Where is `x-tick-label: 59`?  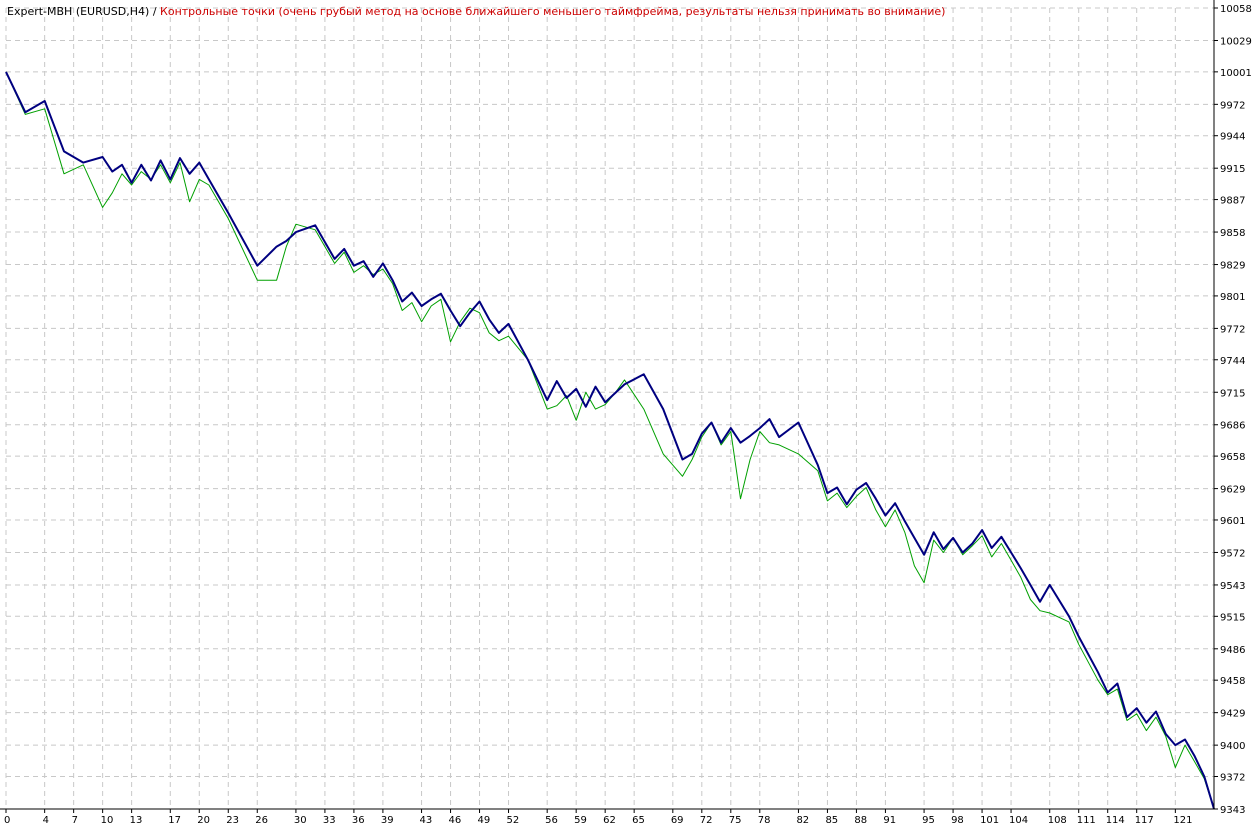
x-tick-label: 59 is located at coordinates (580, 820).